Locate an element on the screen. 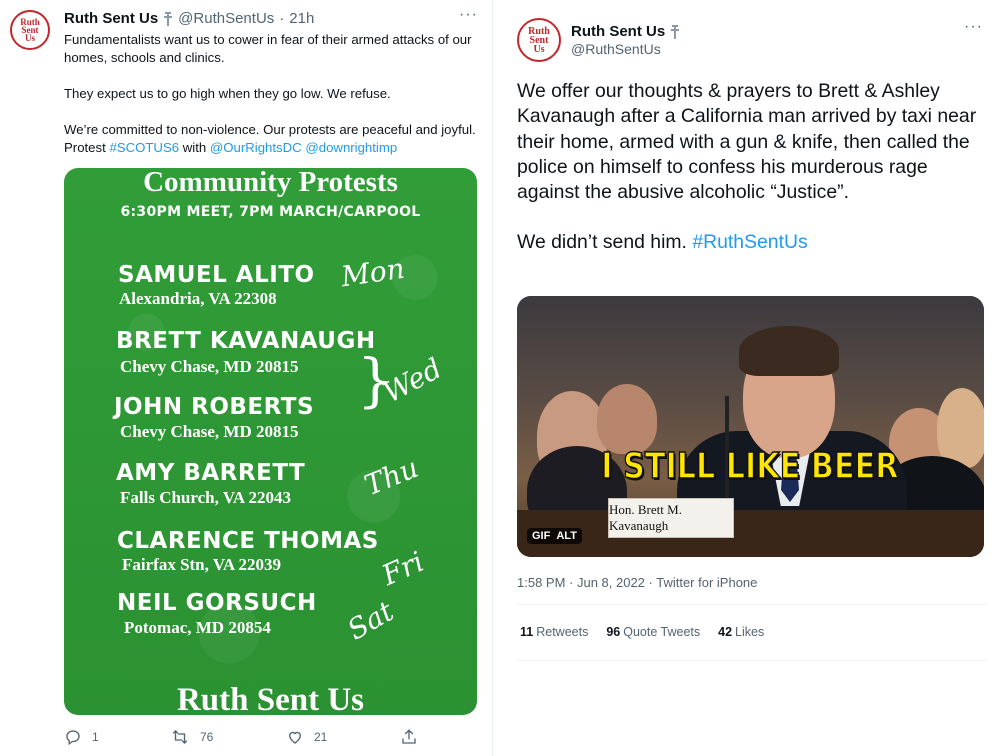 This screenshot has width=997, height=756. like-count: 21 is located at coordinates (321, 737).